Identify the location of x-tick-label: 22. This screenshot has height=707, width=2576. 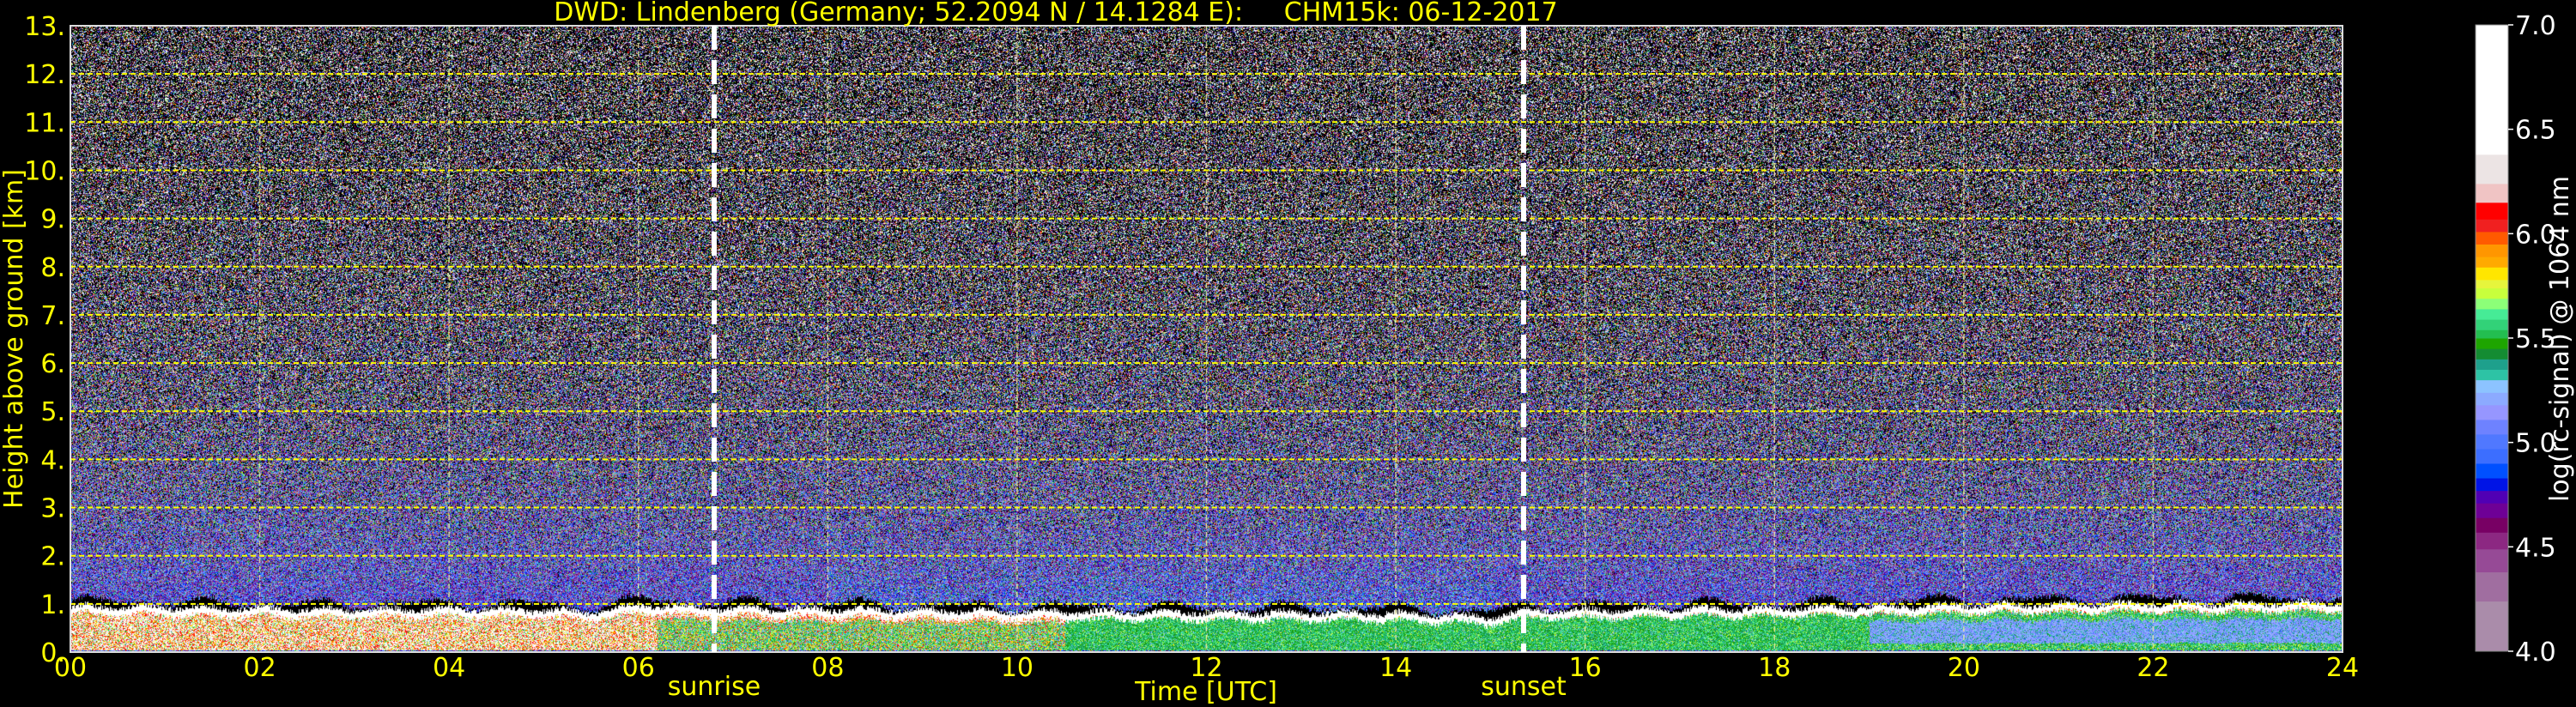
(2153, 668).